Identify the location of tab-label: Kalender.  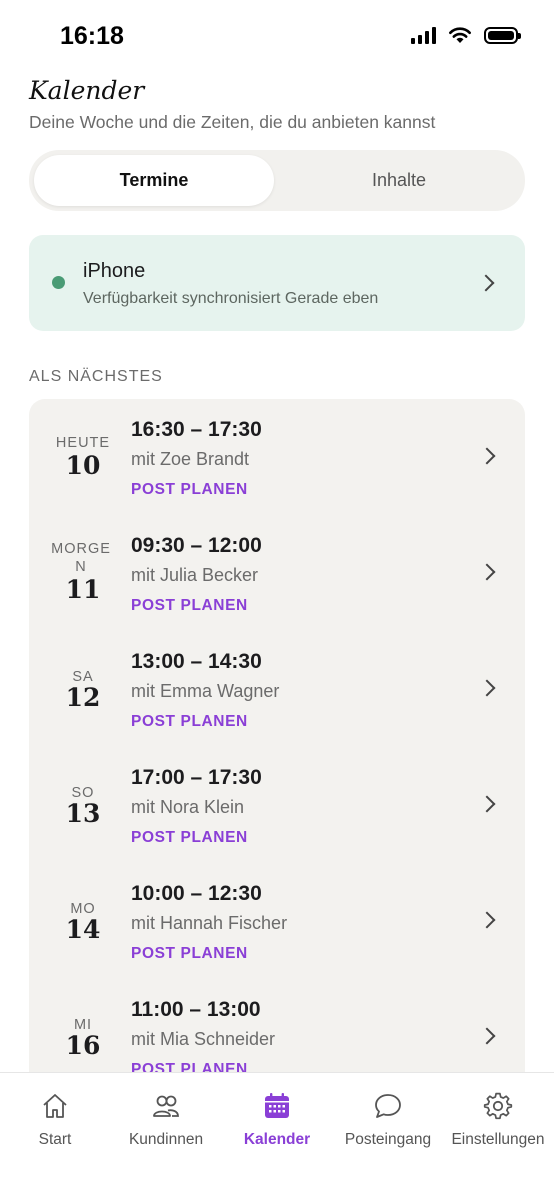
(277, 1139).